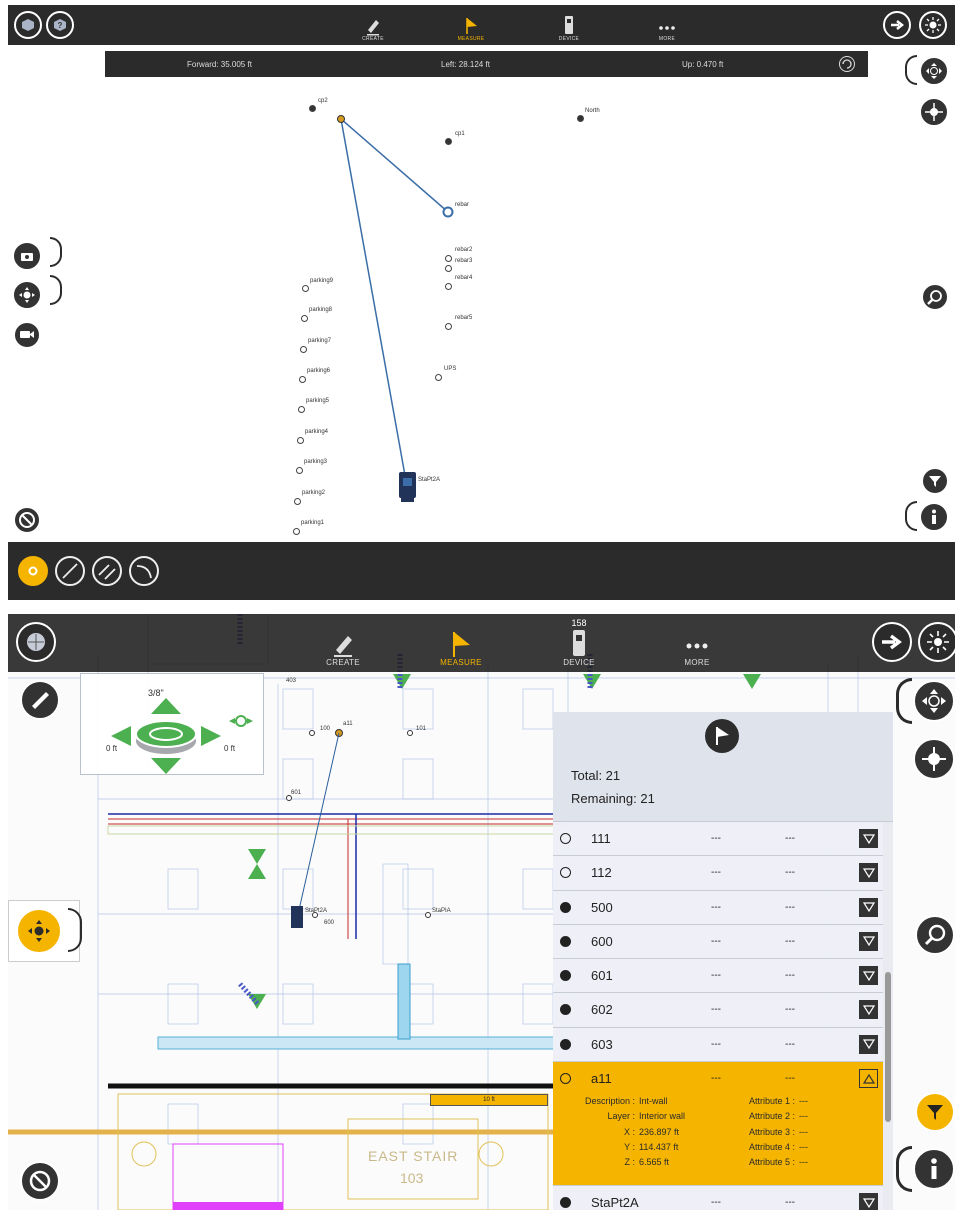 The height and width of the screenshot is (1210, 955). What do you see at coordinates (410, 733) in the screenshot?
I see `plan-point-101-marker` at bounding box center [410, 733].